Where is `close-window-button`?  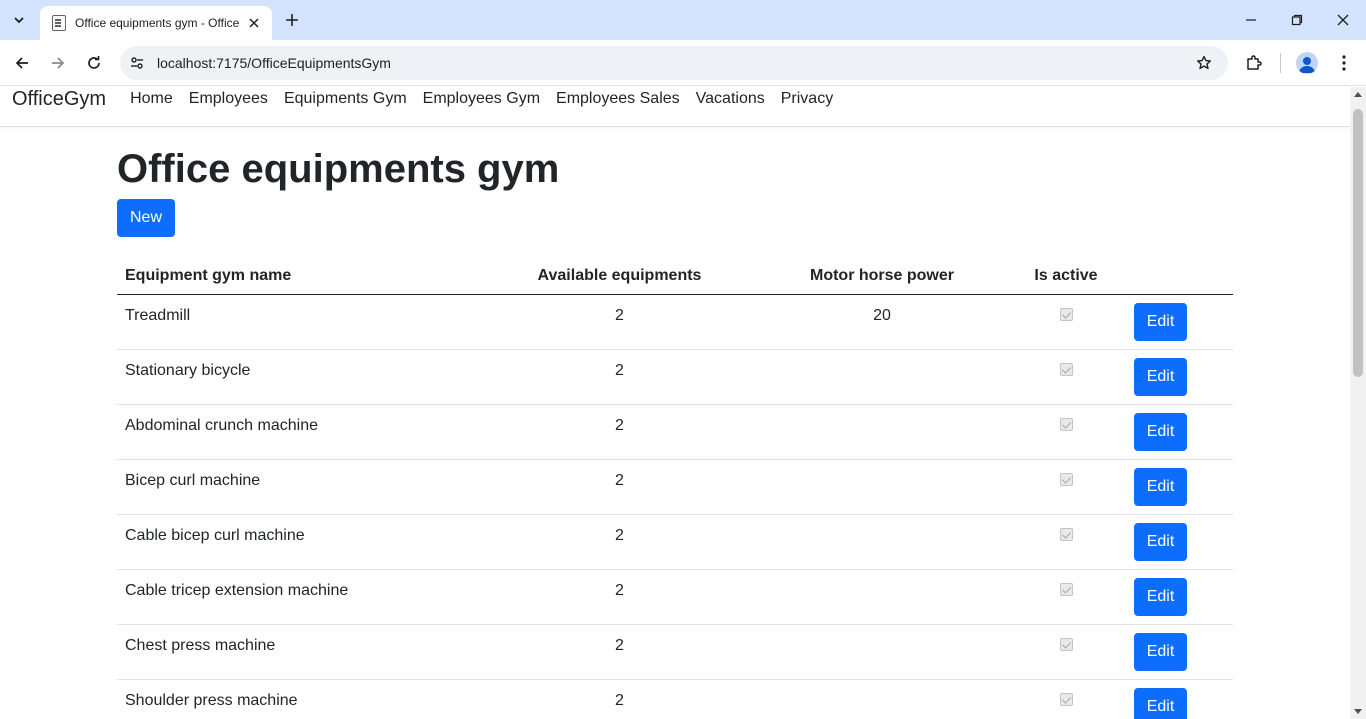 close-window-button is located at coordinates (1343, 20).